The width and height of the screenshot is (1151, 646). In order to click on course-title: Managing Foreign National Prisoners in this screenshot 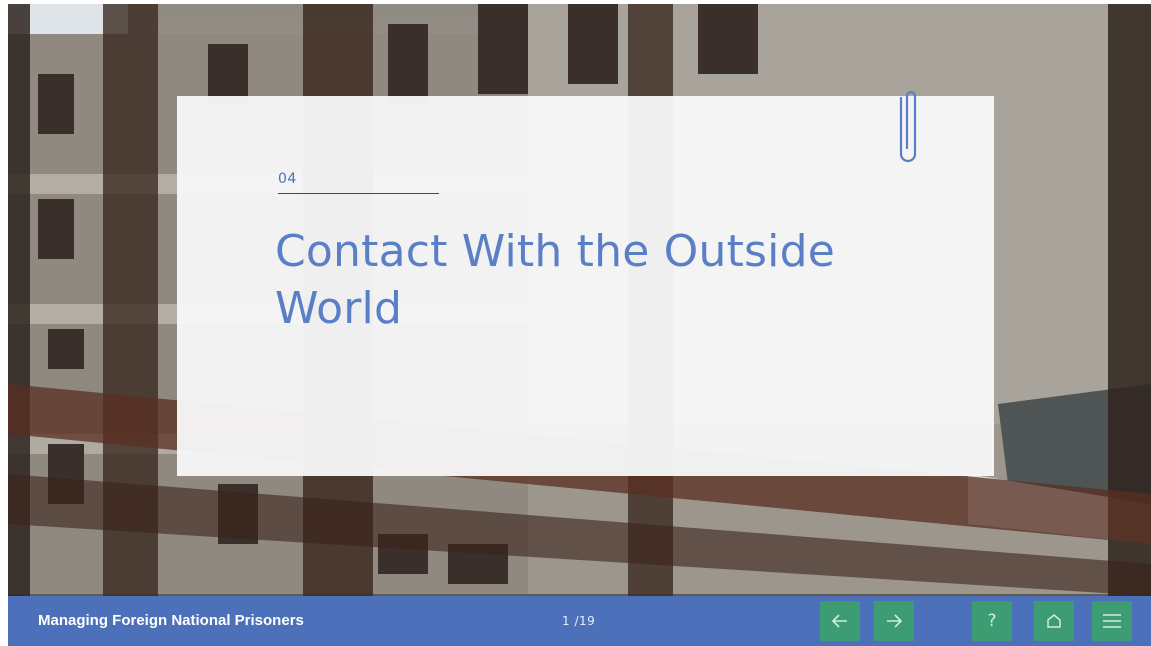, I will do `click(171, 620)`.